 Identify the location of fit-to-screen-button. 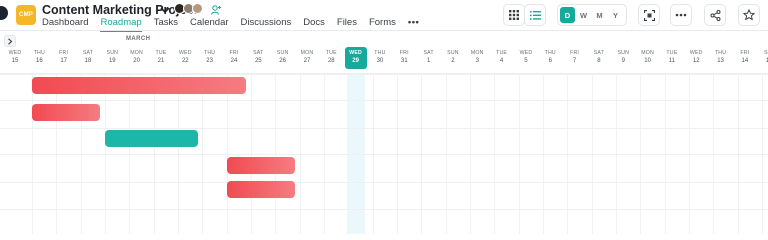
(649, 15).